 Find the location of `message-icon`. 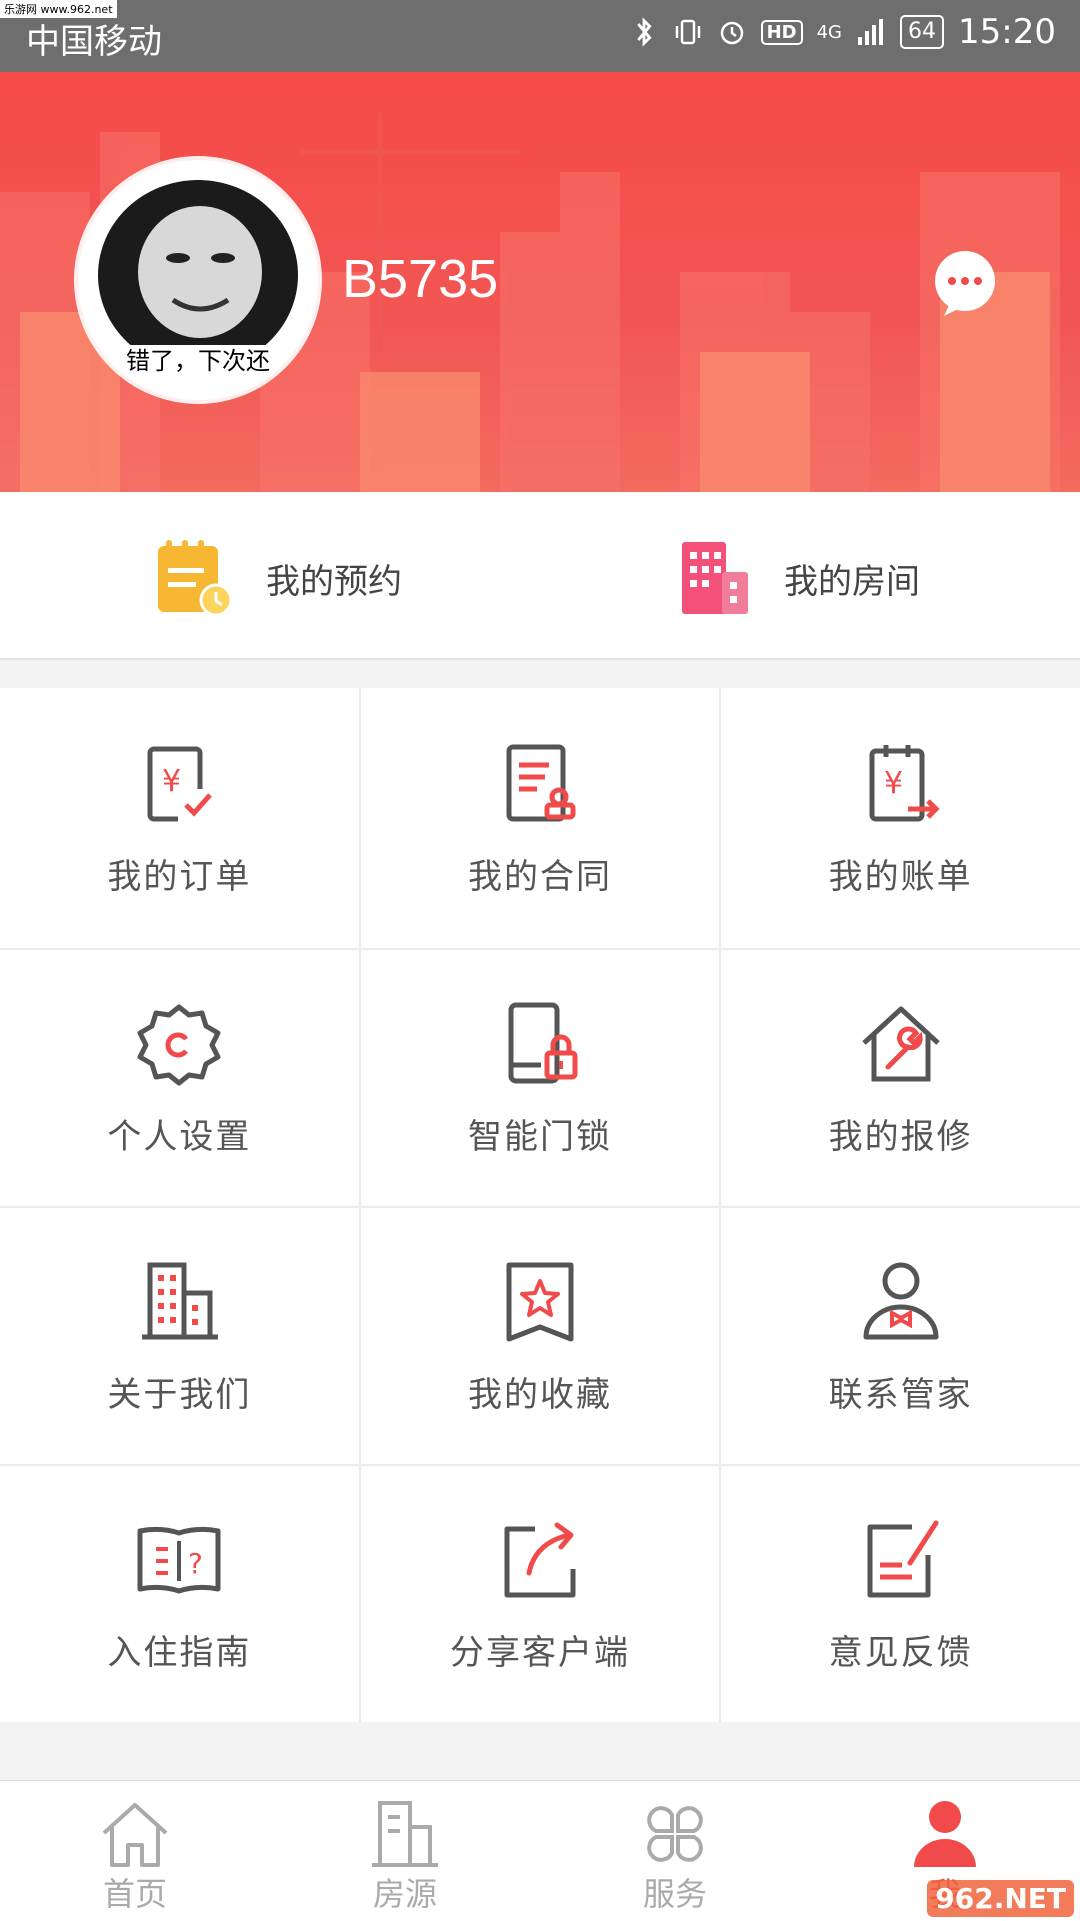

message-icon is located at coordinates (965, 283).